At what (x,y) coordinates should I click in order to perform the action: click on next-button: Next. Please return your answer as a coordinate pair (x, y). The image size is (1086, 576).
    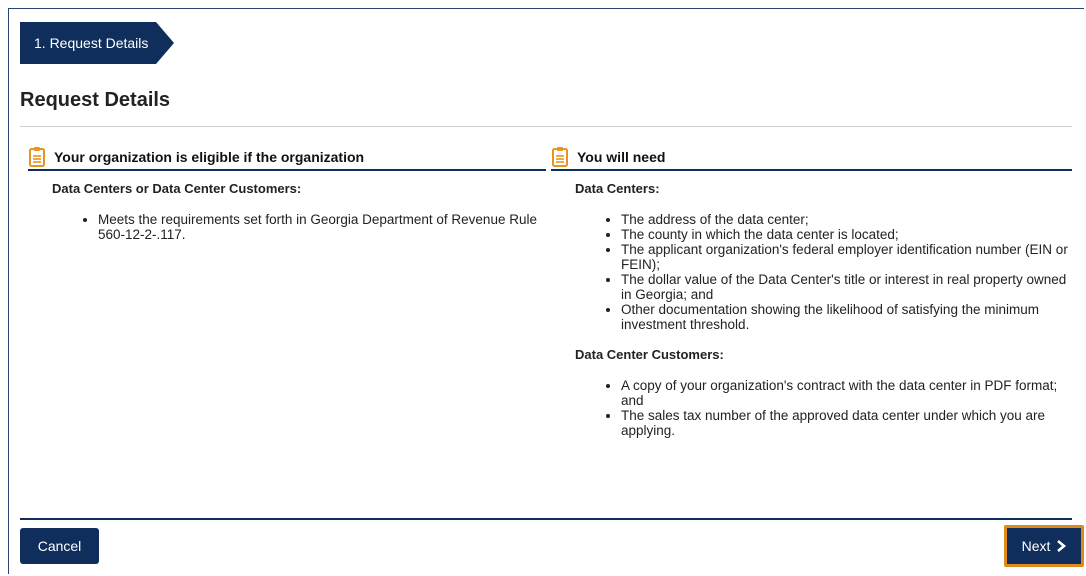
    Looking at the image, I should click on (1044, 546).